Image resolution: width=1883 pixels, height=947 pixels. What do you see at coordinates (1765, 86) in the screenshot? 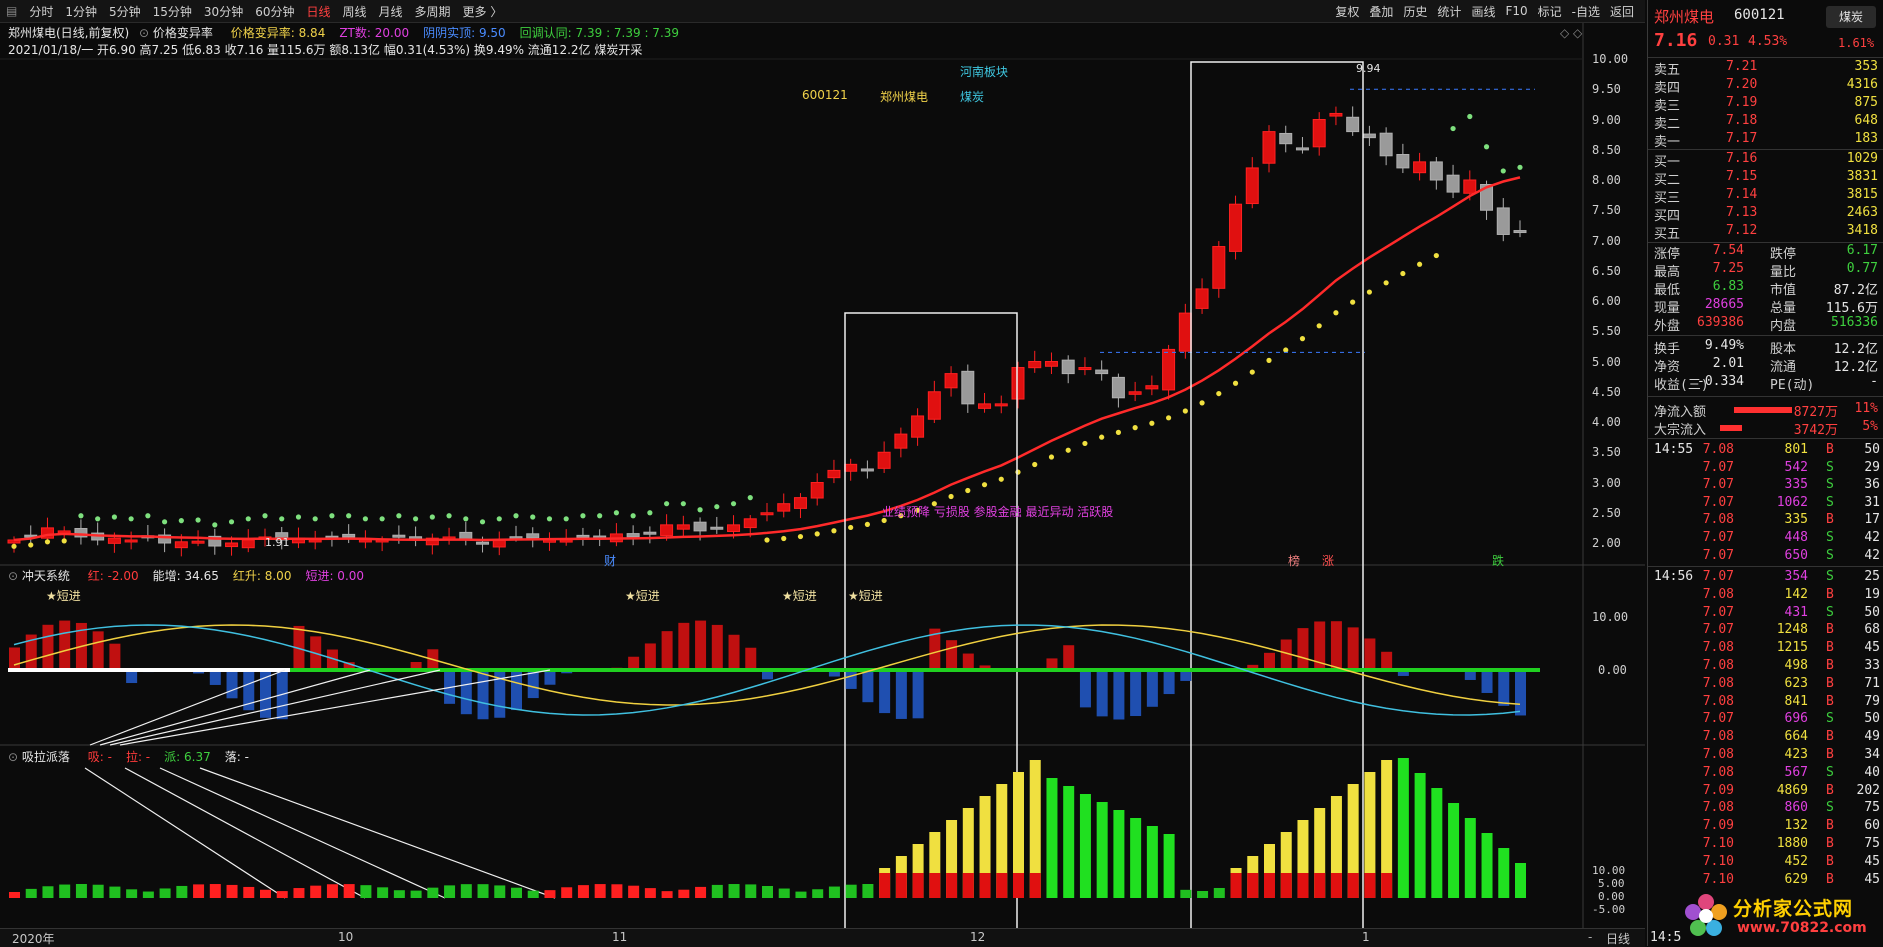
I see `ask-row-1: 卖四7.204316` at bounding box center [1765, 86].